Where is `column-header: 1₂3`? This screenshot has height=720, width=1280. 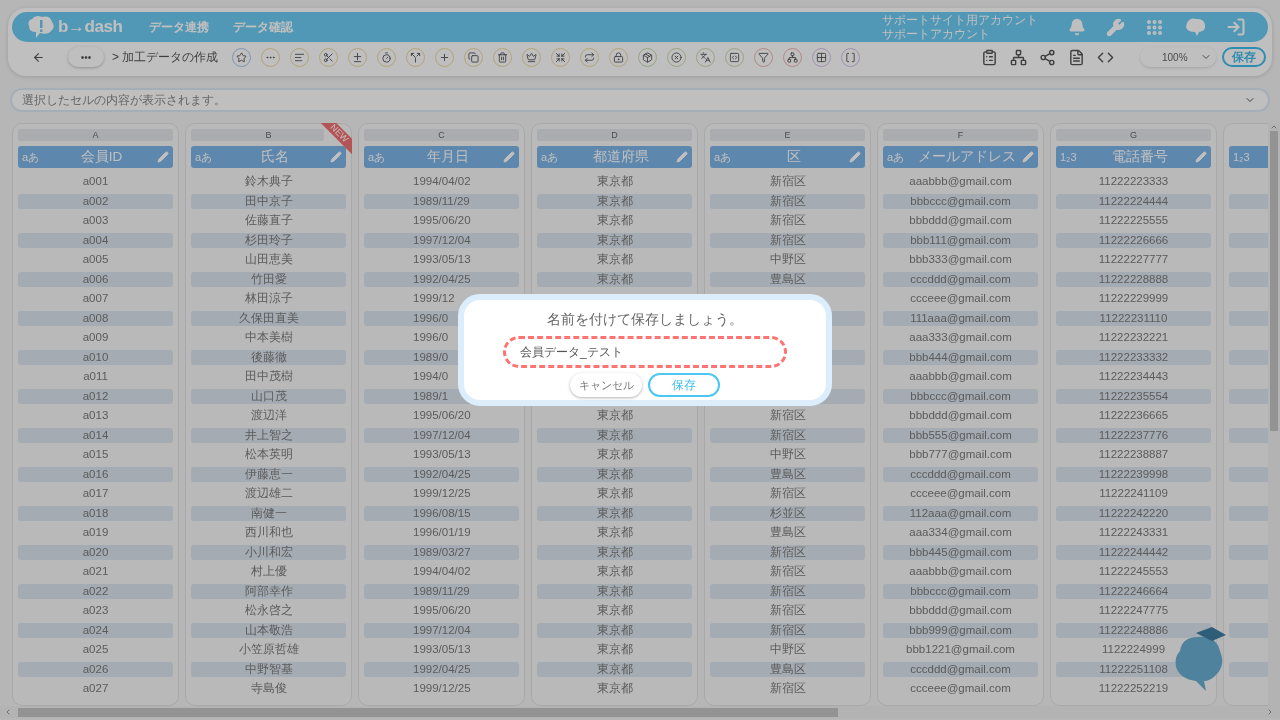 column-header: 1₂3 is located at coordinates (1248, 157).